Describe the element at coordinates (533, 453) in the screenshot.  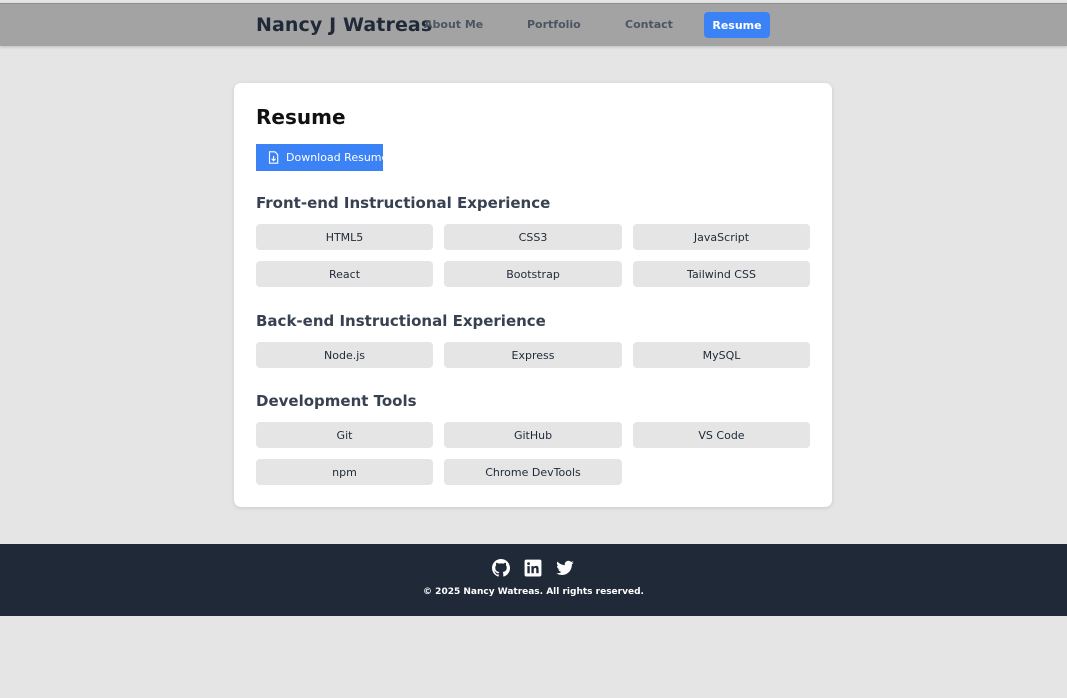
I see `skills-grid-dev-tools: Git GitHub VS Code npm Chrome DevTools` at that location.